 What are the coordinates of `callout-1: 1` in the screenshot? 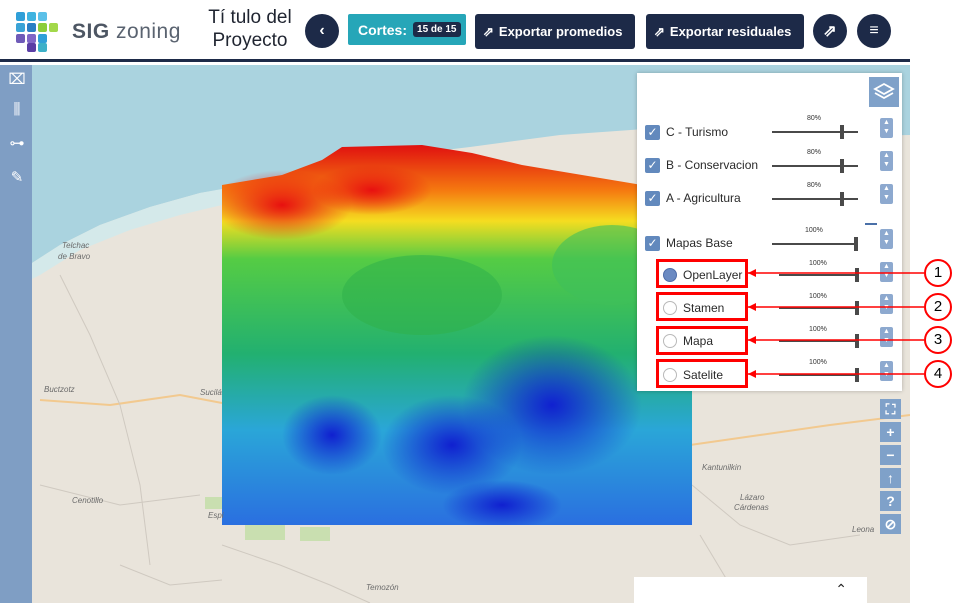 It's located at (938, 273).